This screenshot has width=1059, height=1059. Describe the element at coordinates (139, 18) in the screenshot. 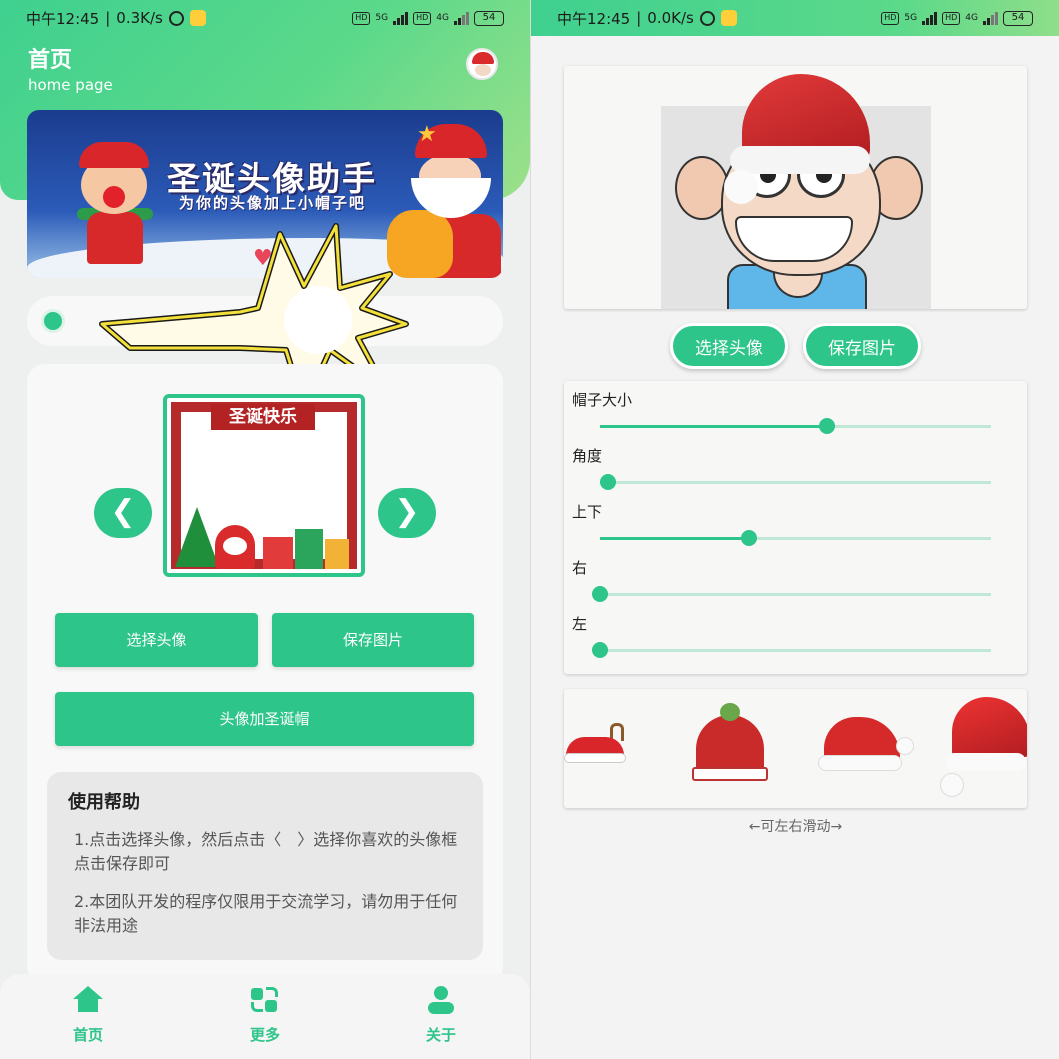

I see `status-net-speed: 0.3K/s` at that location.